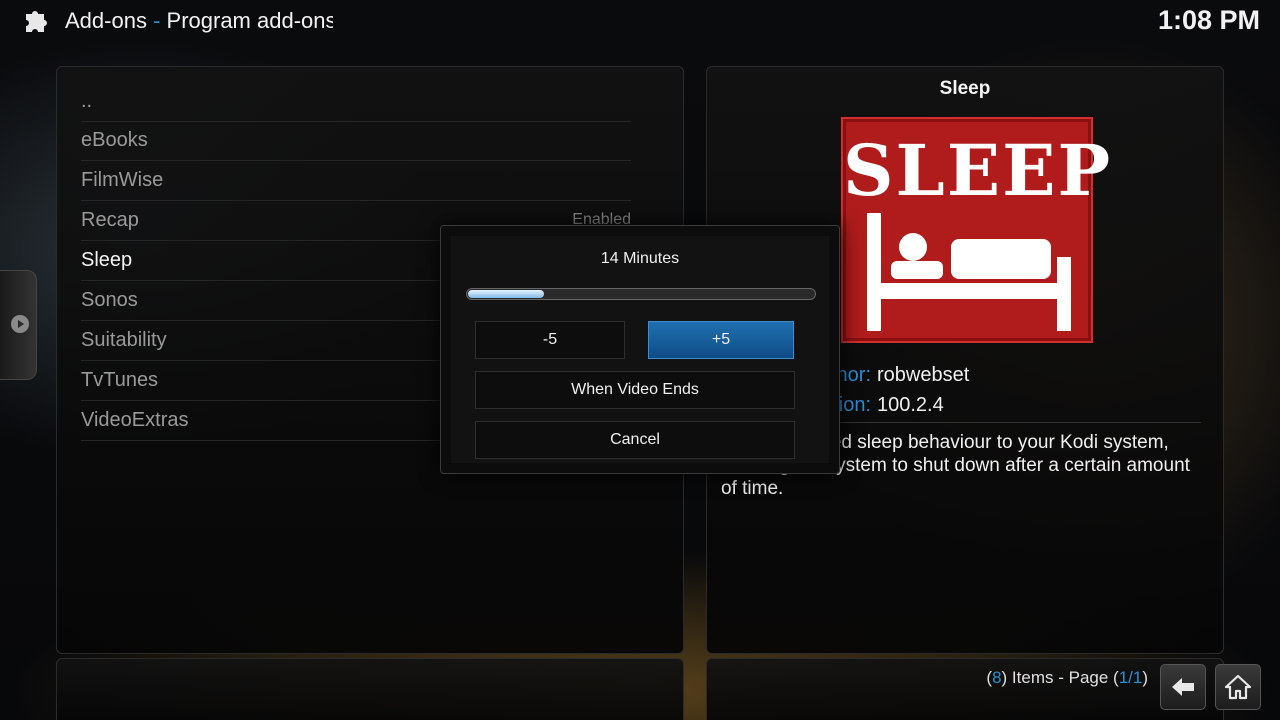 The width and height of the screenshot is (1280, 720). Describe the element at coordinates (923, 375) in the screenshot. I see `author-value: robwebset` at that location.